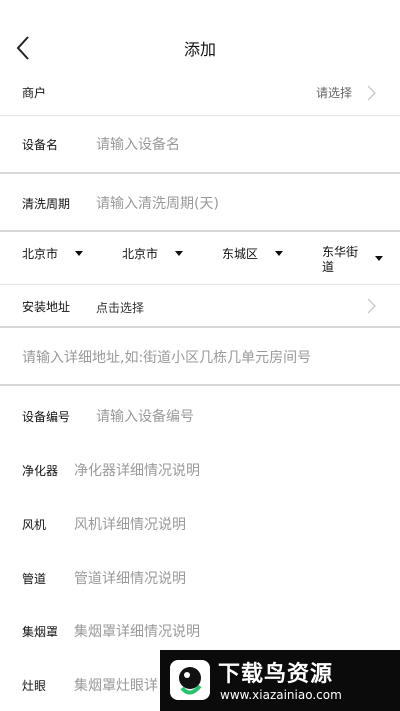 Image resolution: width=400 pixels, height=711 pixels. Describe the element at coordinates (40, 632) in the screenshot. I see `hood-label: 集烟罩` at that location.